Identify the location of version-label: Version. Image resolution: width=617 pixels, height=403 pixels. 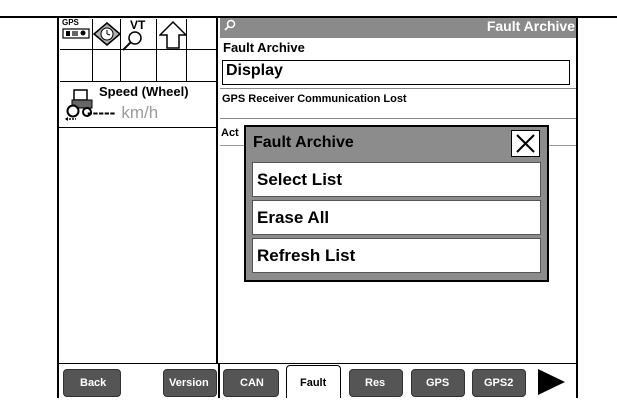
(189, 383).